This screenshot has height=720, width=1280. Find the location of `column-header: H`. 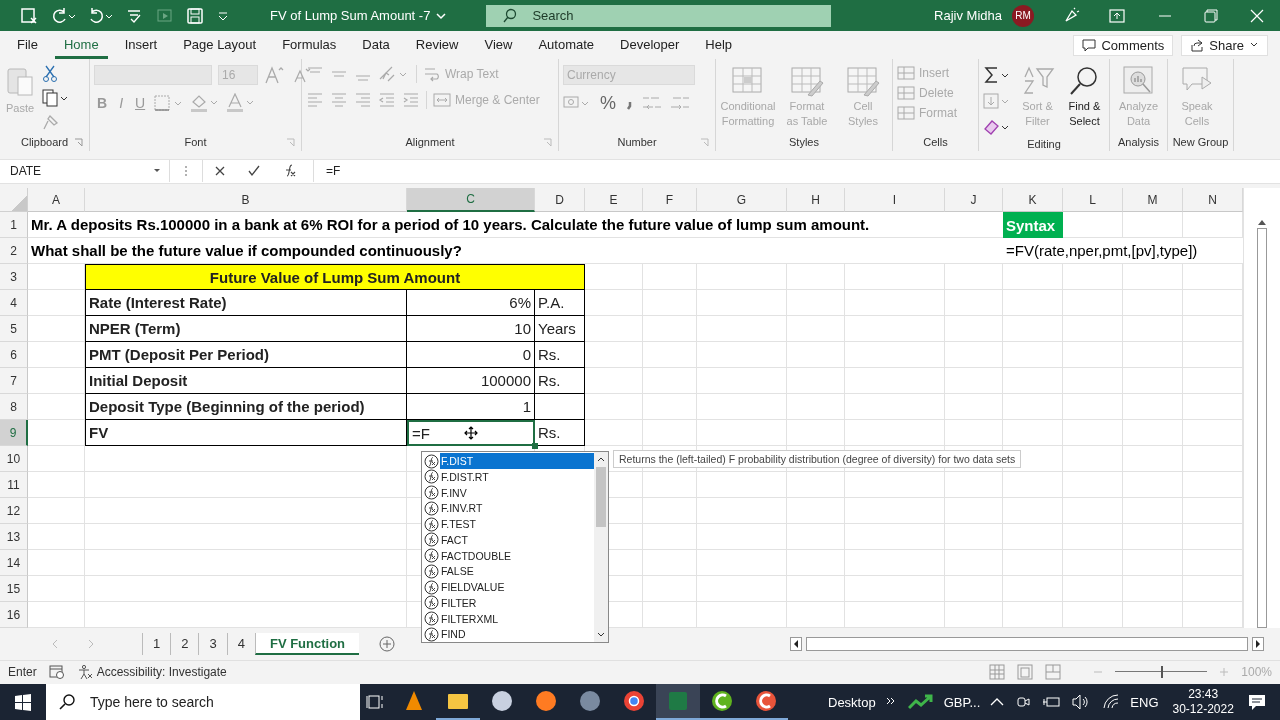

column-header: H is located at coordinates (816, 200).